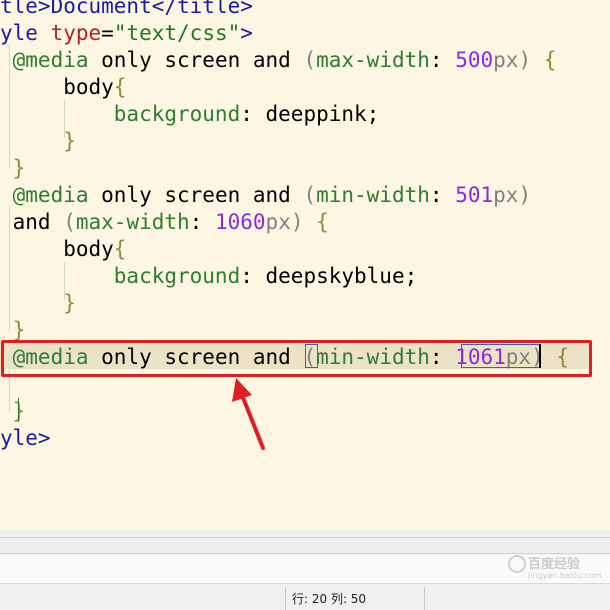 The width and height of the screenshot is (610, 610). I want to click on annotation-highlight-box, so click(296, 358).